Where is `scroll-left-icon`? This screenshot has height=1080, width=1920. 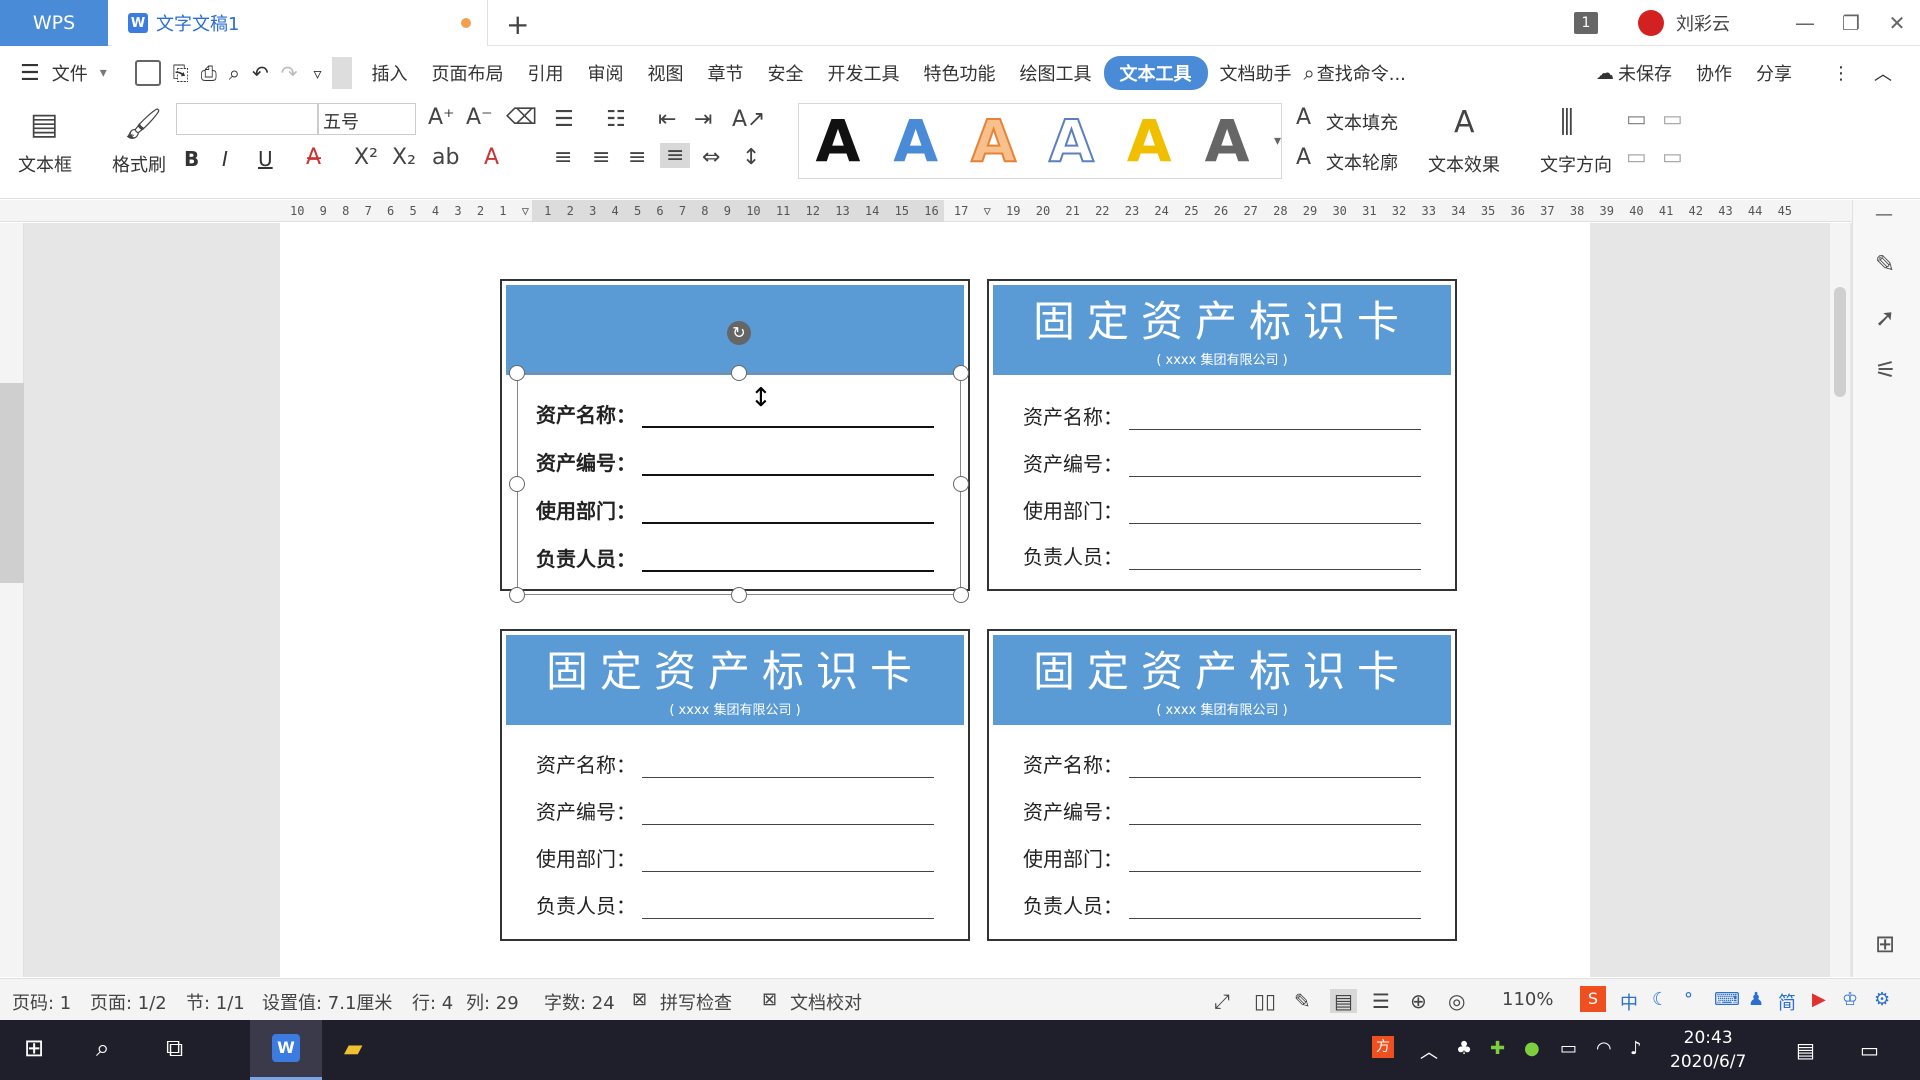
scroll-left-icon is located at coordinates (341, 73).